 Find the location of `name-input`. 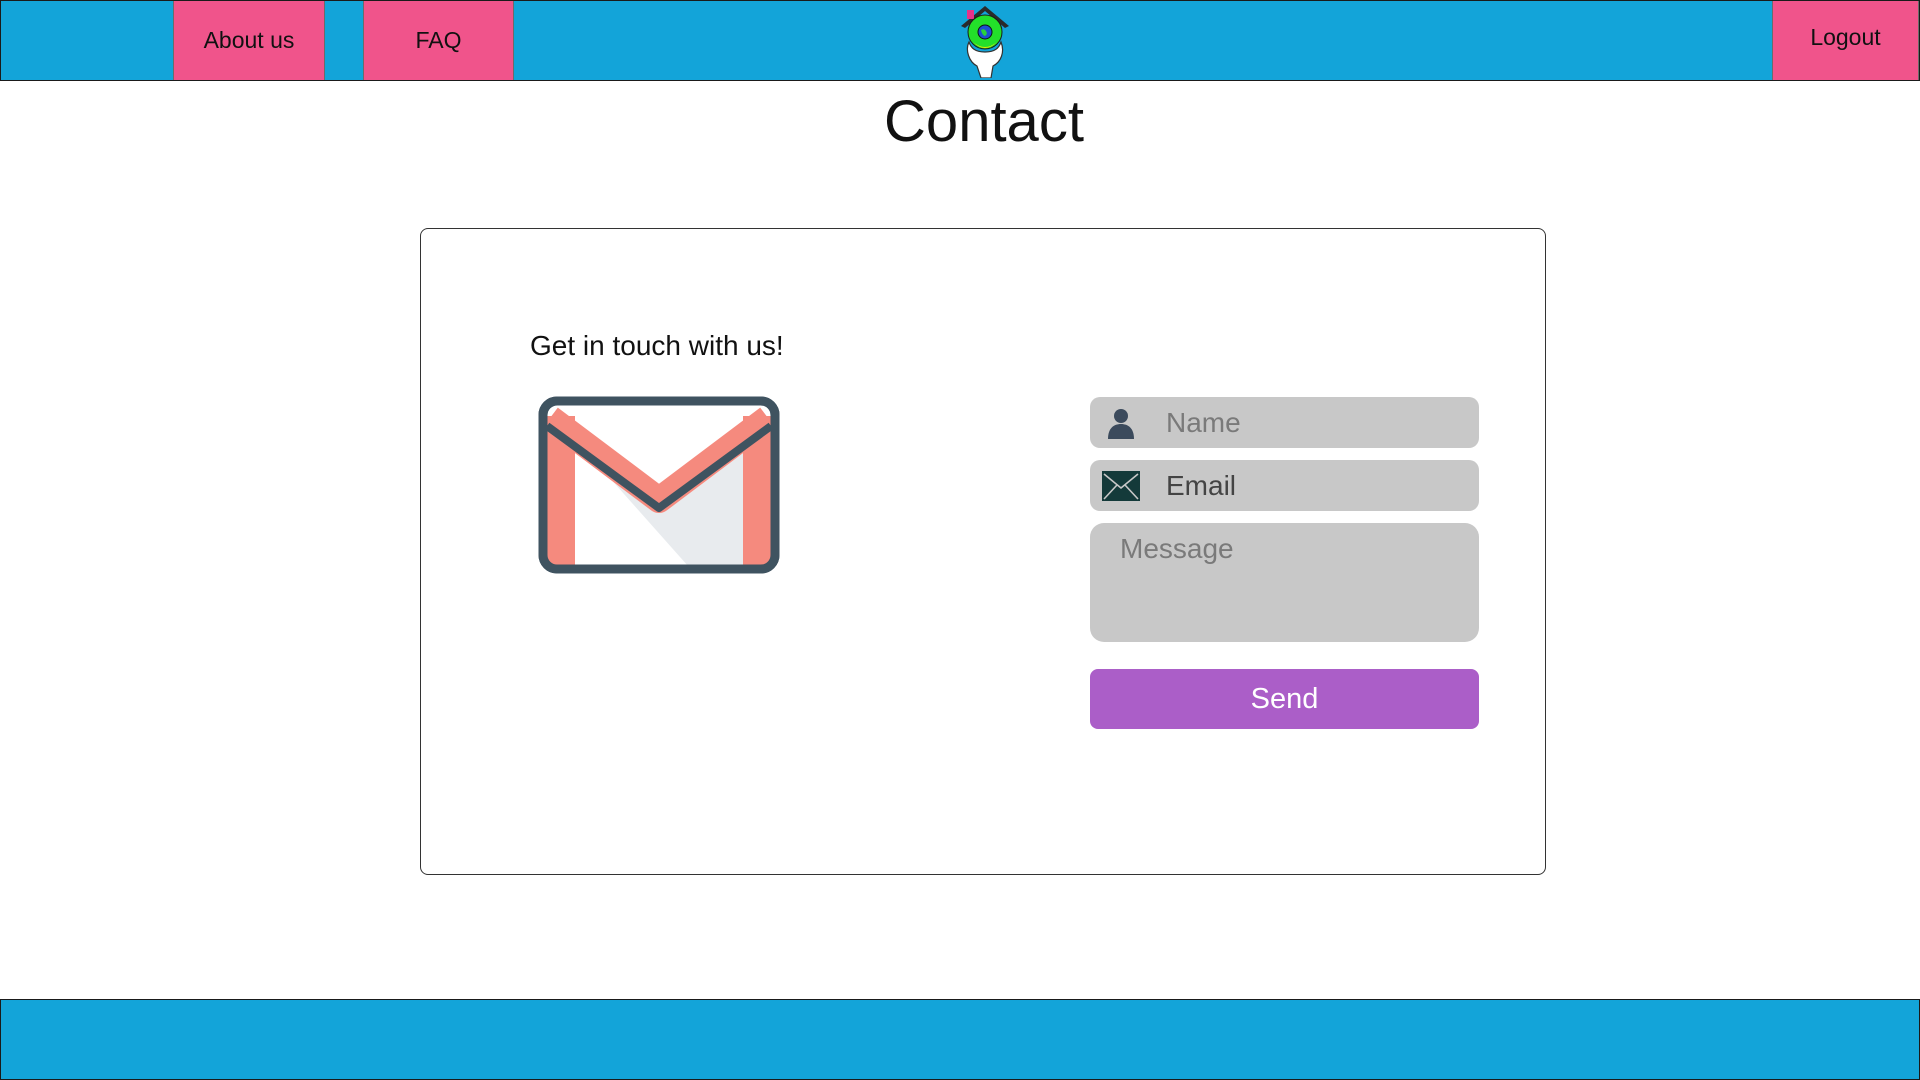

name-input is located at coordinates (1316, 422).